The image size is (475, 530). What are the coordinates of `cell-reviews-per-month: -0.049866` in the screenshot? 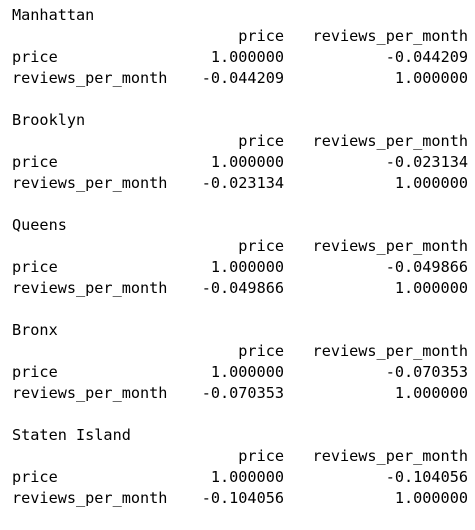 It's located at (426, 267).